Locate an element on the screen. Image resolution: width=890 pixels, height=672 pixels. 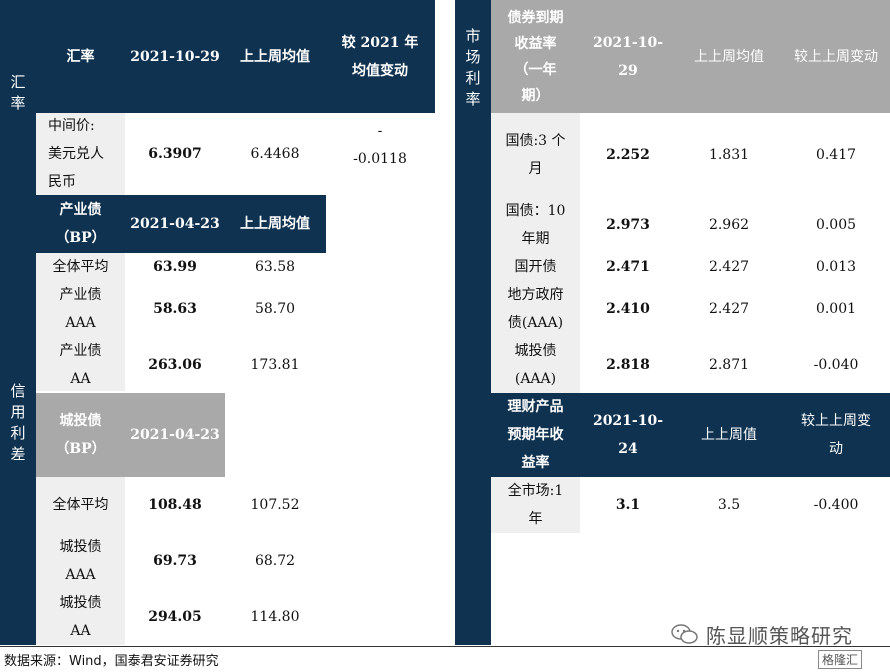
footer-source: 数据来源：Wind，国泰君安证券研究 is located at coordinates (111, 661).